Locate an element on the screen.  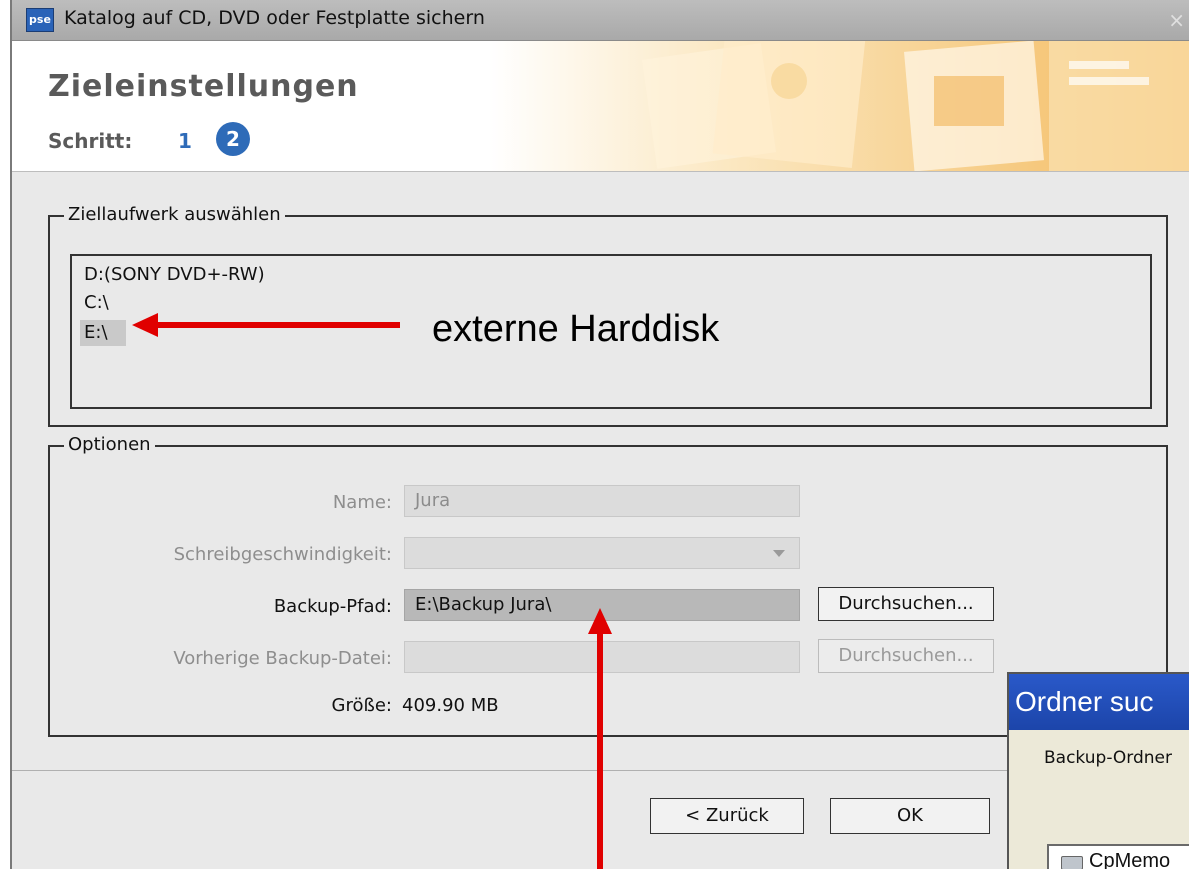
wizard-header: Zieleinstellungen Schritt: 1 2 is located at coordinates (600, 106).